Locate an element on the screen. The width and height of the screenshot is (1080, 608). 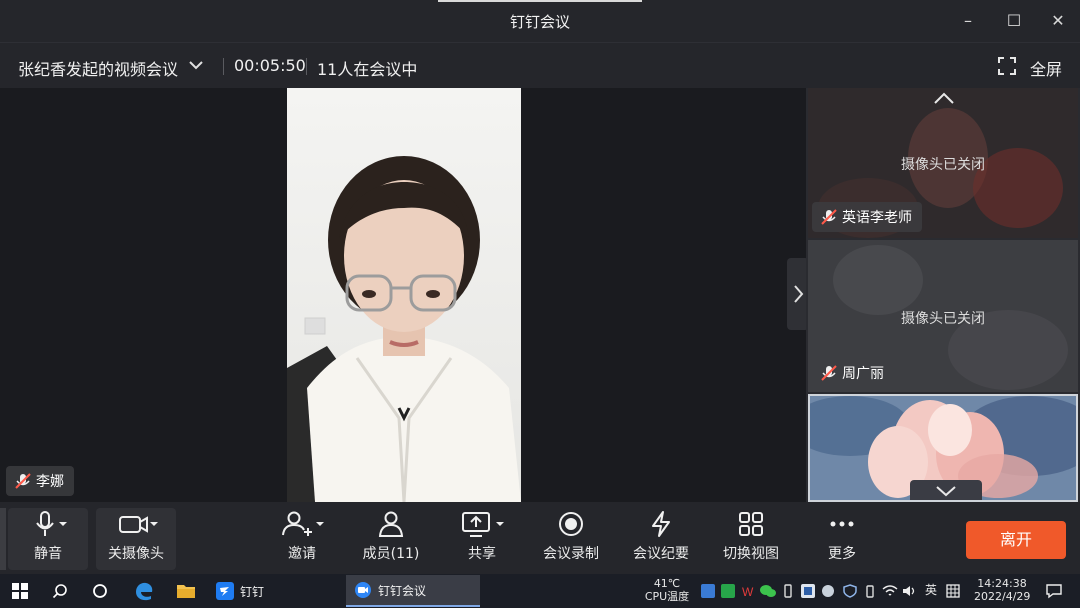
leave-meeting-button: 离开 is located at coordinates (1016, 540).